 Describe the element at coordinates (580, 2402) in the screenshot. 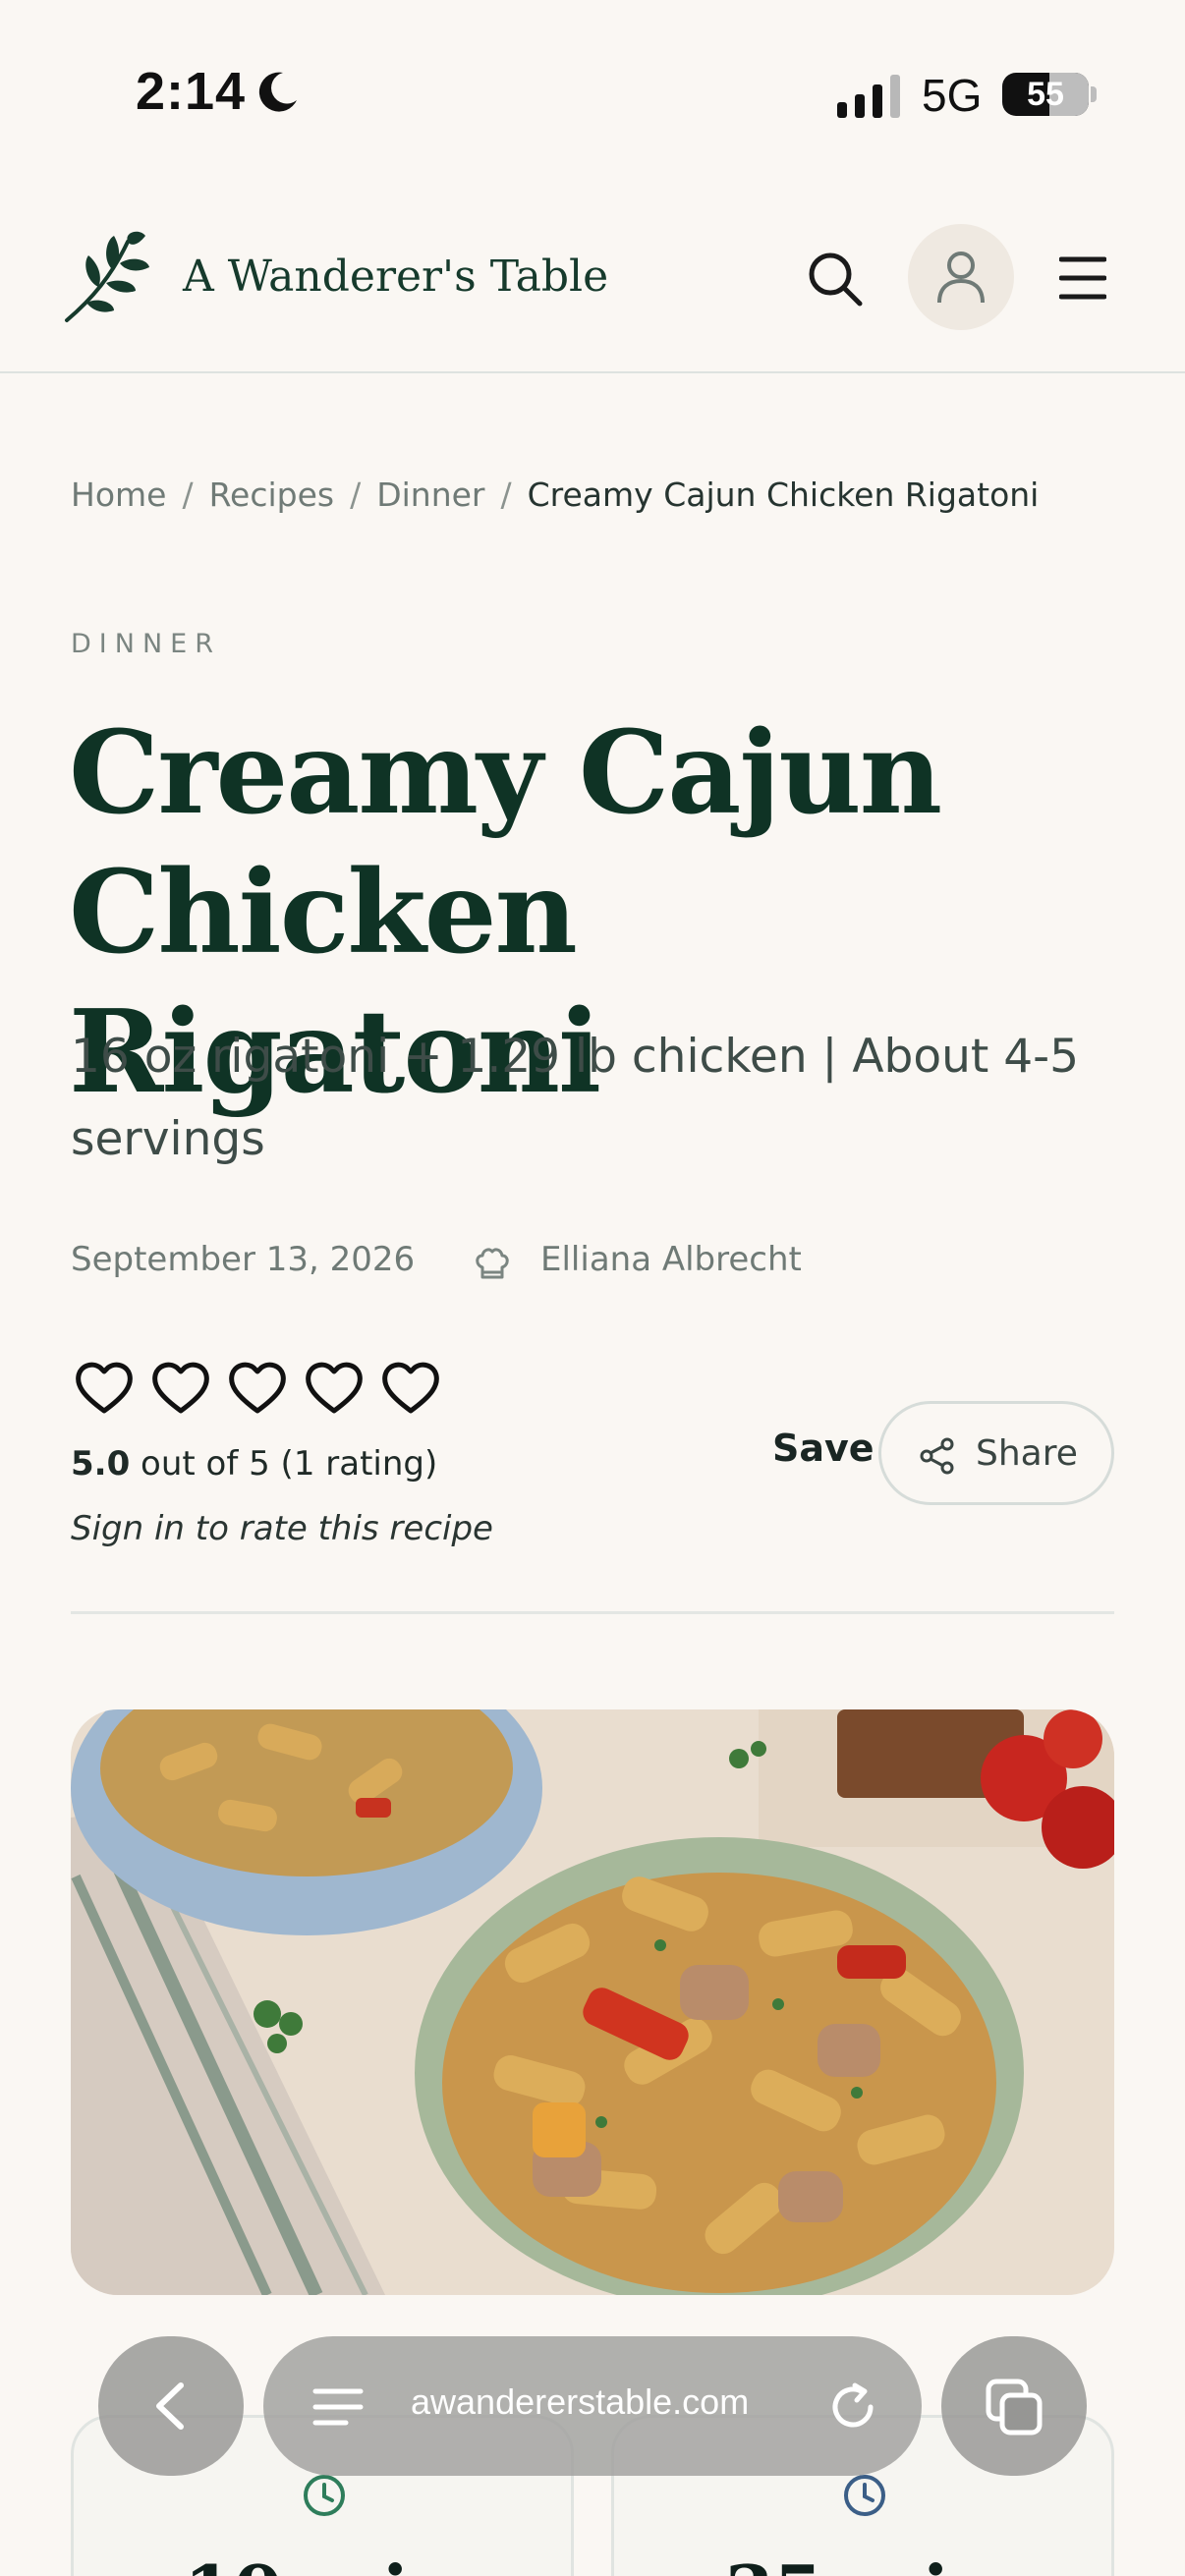

I see `url-text: awandererstable.com` at that location.